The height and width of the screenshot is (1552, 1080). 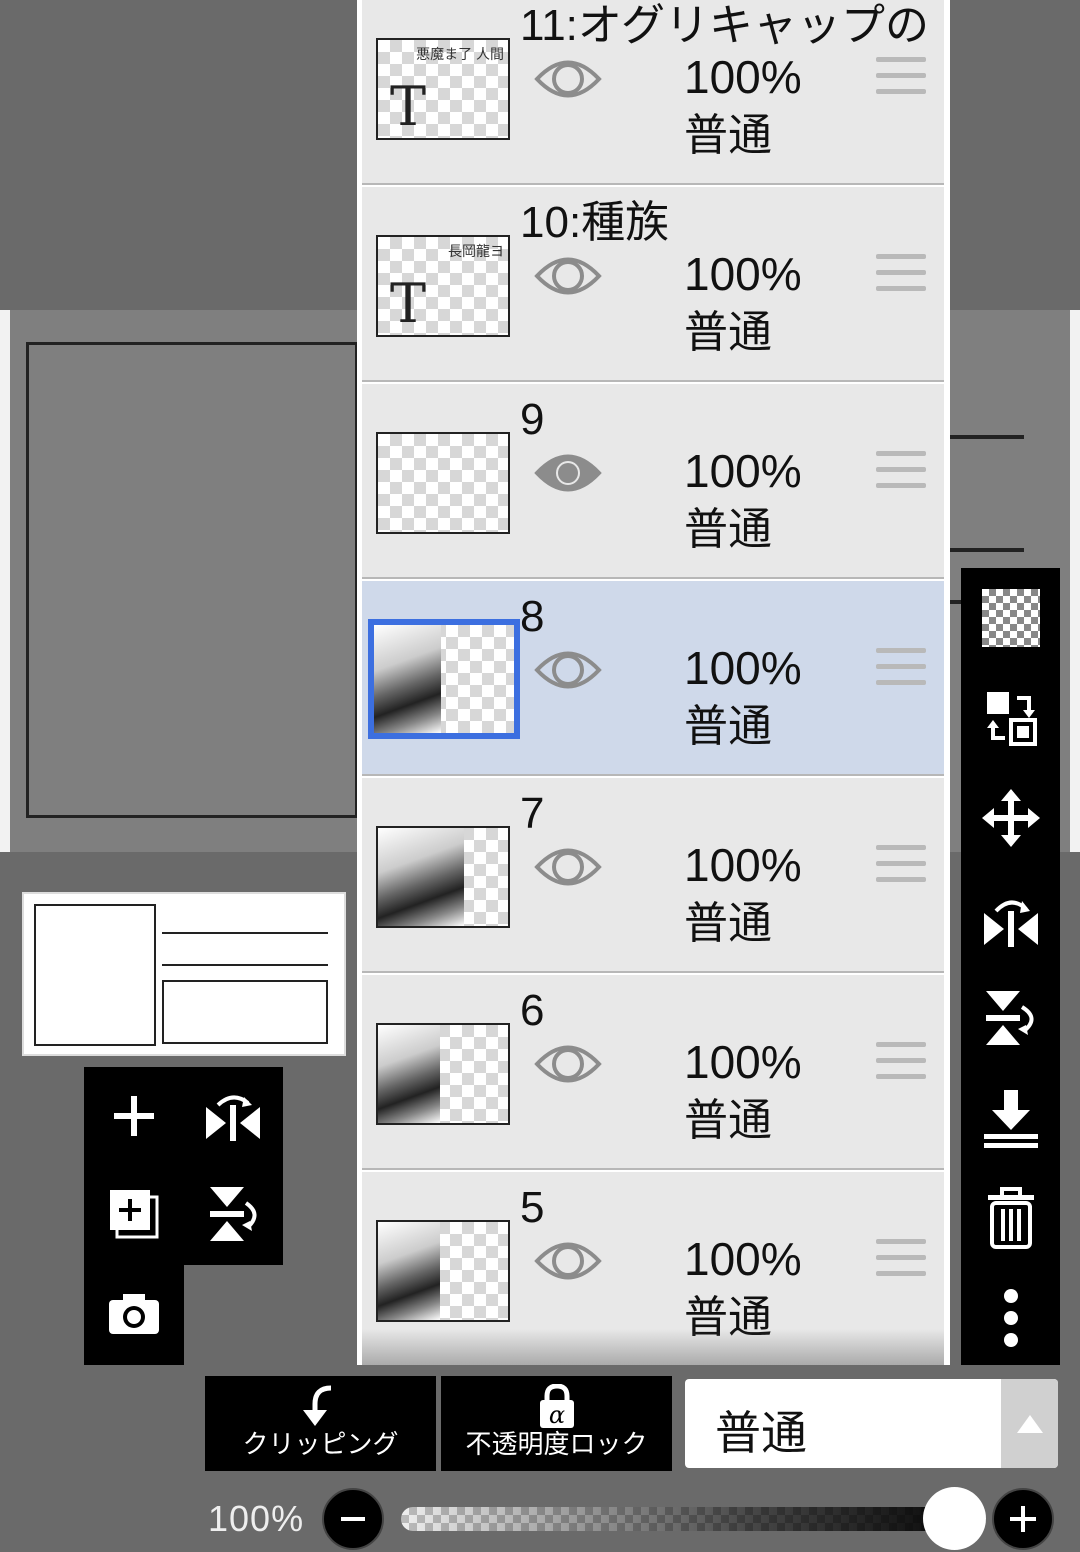 What do you see at coordinates (1029, 1423) in the screenshot?
I see `chevron-up-icon` at bounding box center [1029, 1423].